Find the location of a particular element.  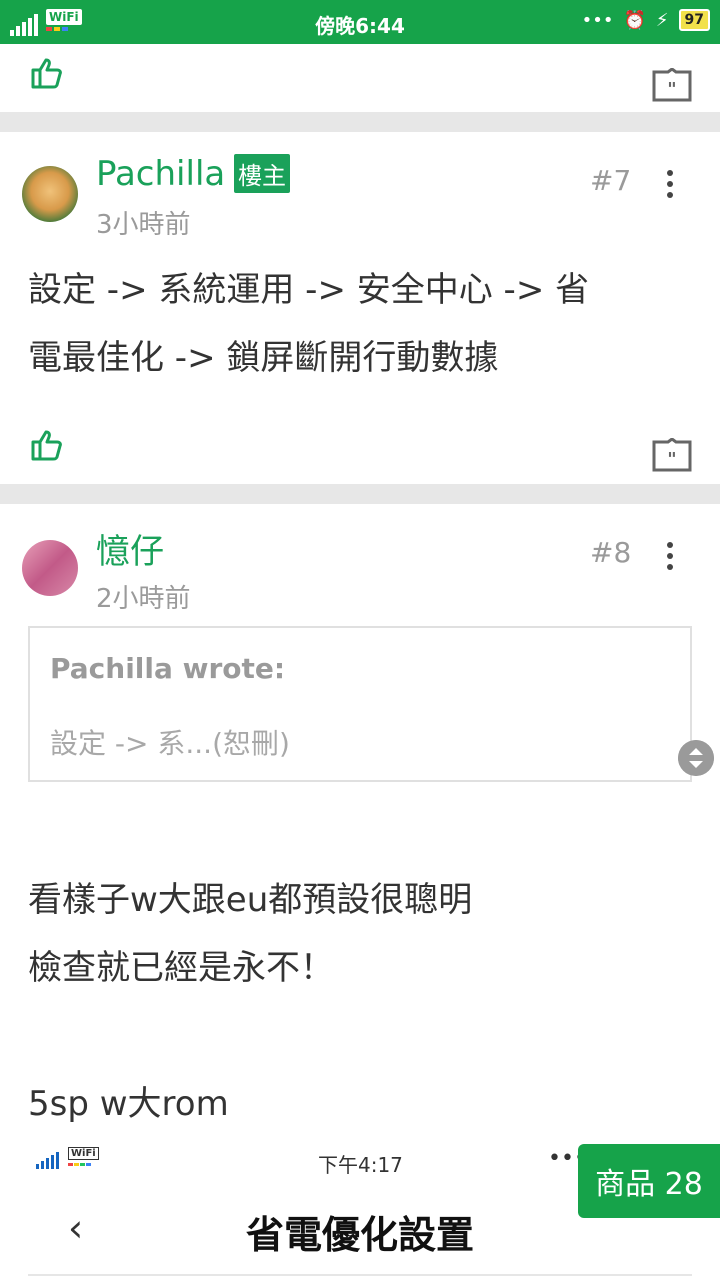

charging-icon: ⚡ is located at coordinates (662, 20).